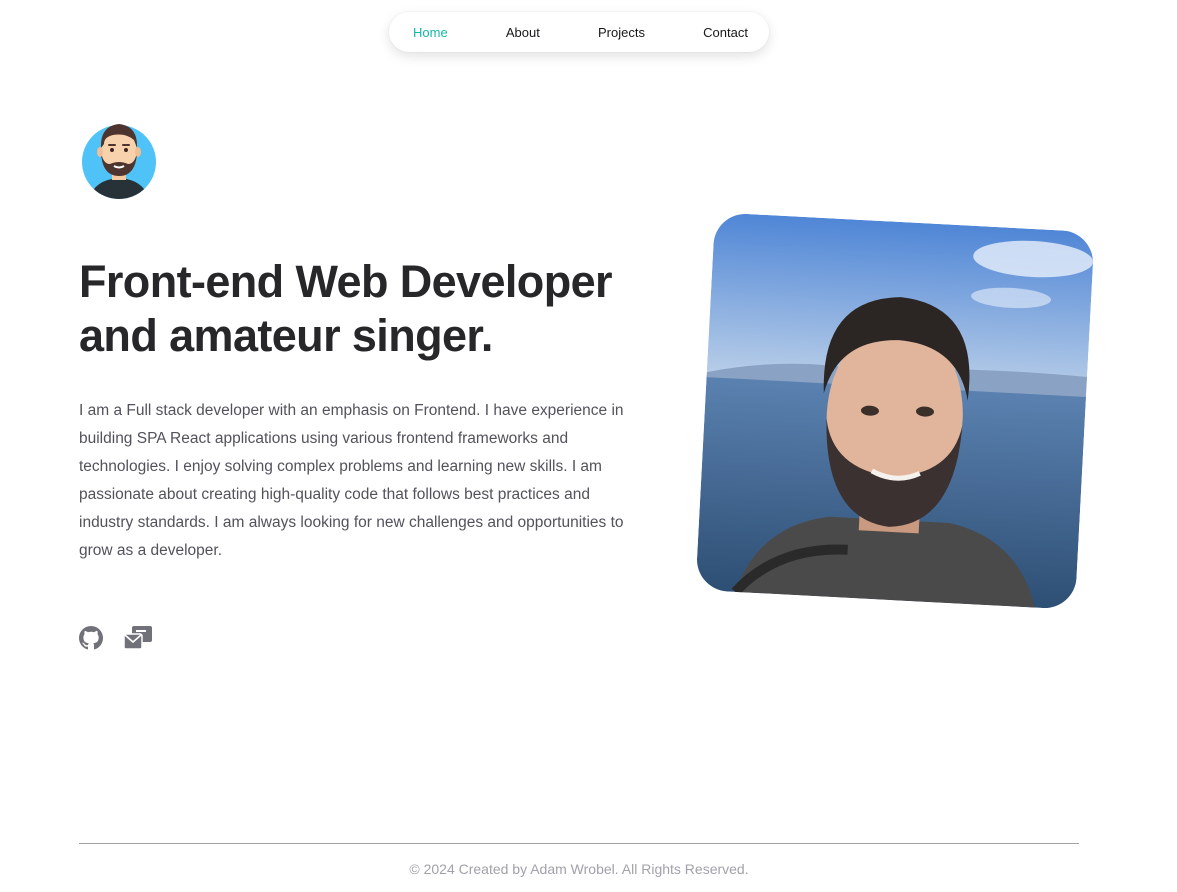 This screenshot has width=1177, height=892. Describe the element at coordinates (119, 158) in the screenshot. I see `avatar` at that location.